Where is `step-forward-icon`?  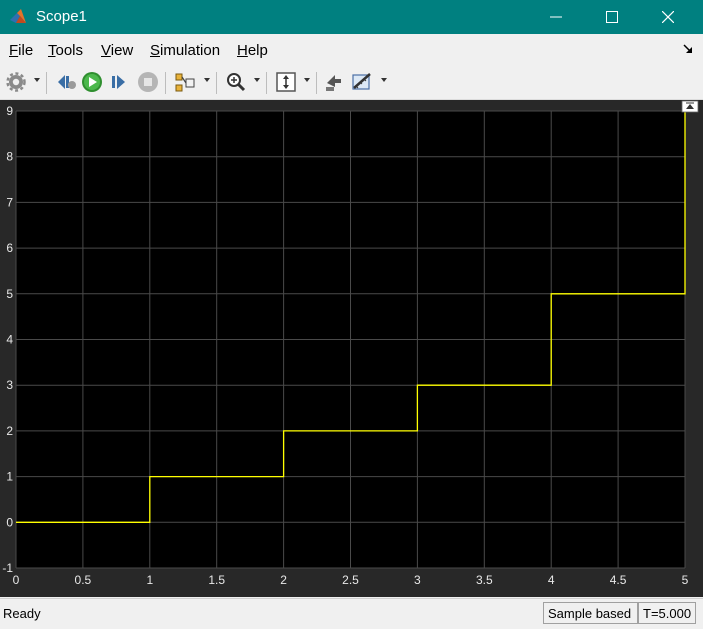
step-forward-icon is located at coordinates (118, 82).